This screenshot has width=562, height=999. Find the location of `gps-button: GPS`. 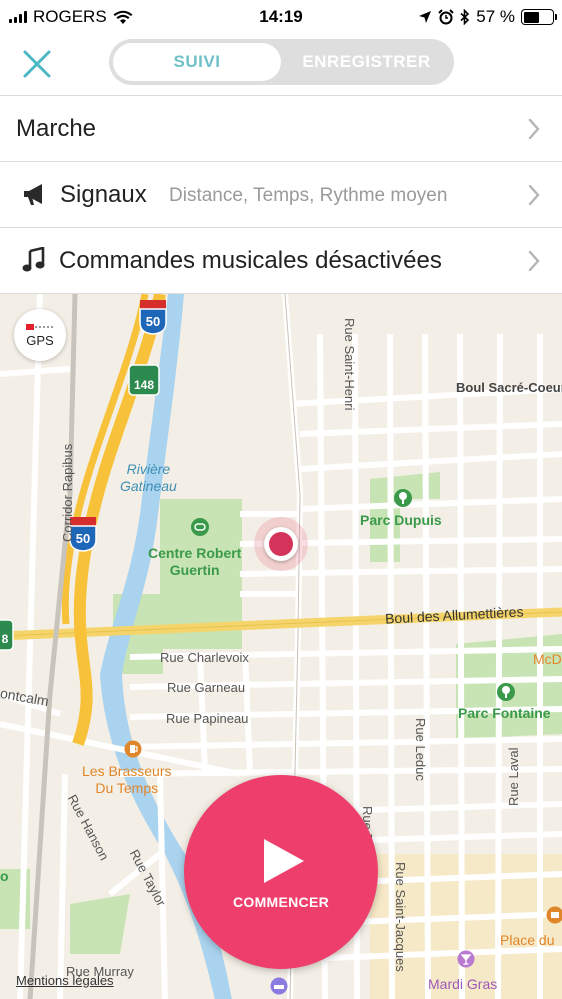

gps-button: GPS is located at coordinates (40, 335).